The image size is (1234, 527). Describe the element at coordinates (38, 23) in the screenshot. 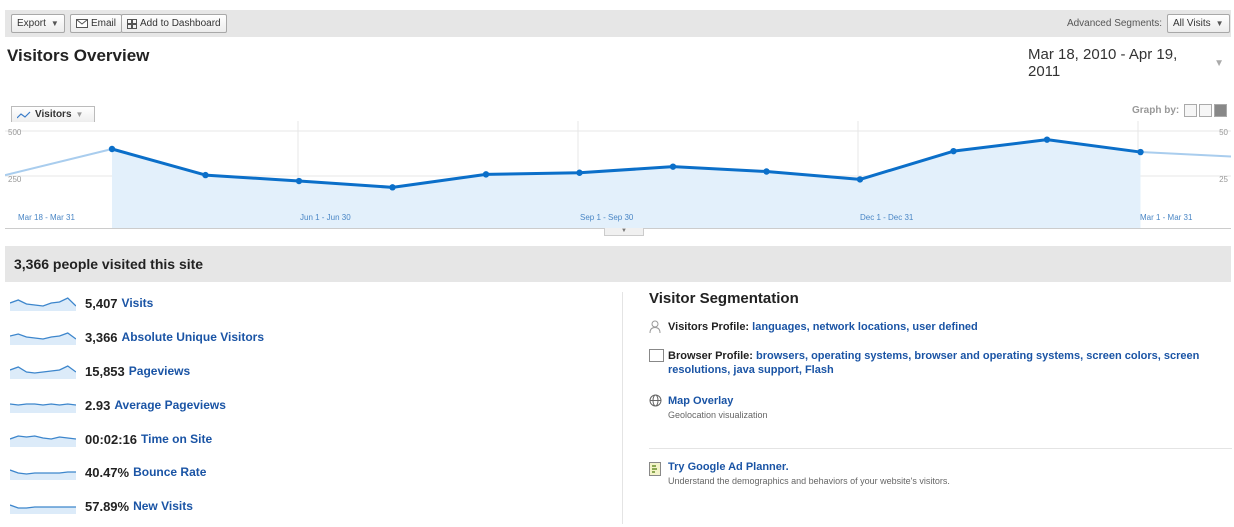

I see `export-button: Export ▼` at that location.